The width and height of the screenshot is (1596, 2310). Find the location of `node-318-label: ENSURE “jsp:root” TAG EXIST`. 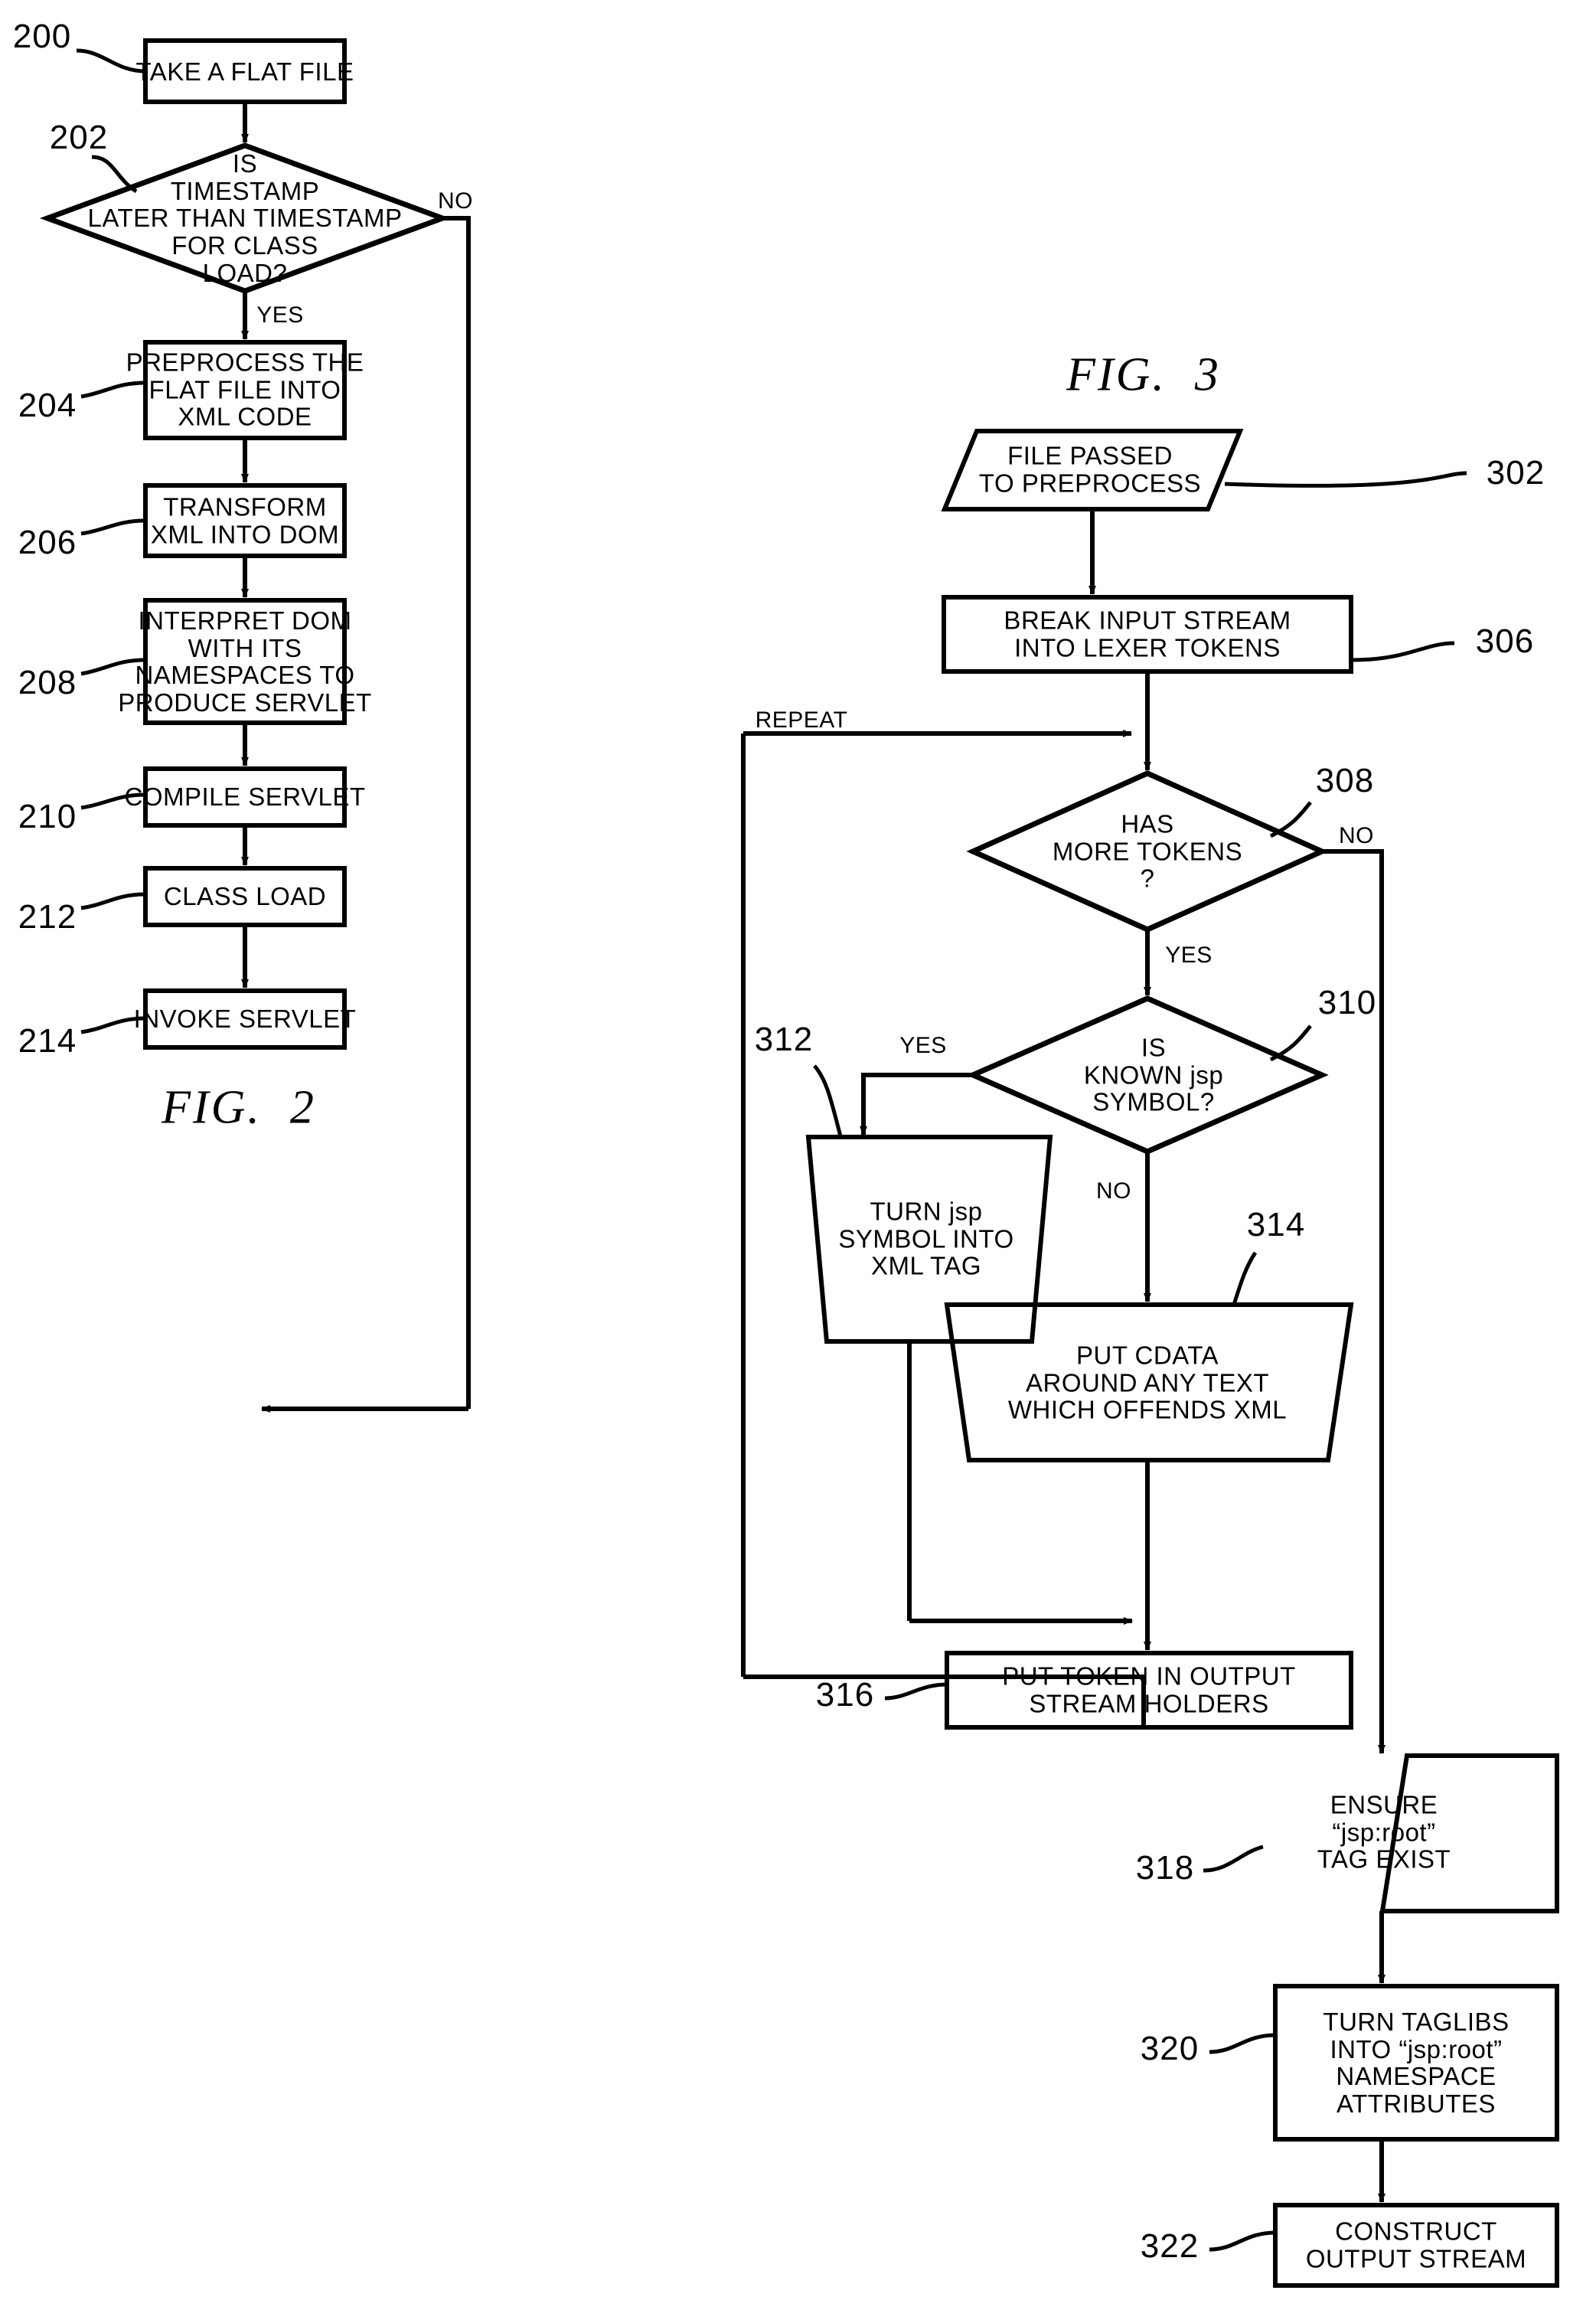

node-318-label: ENSURE “jsp:root” TAG EXIST is located at coordinates (1384, 1832).